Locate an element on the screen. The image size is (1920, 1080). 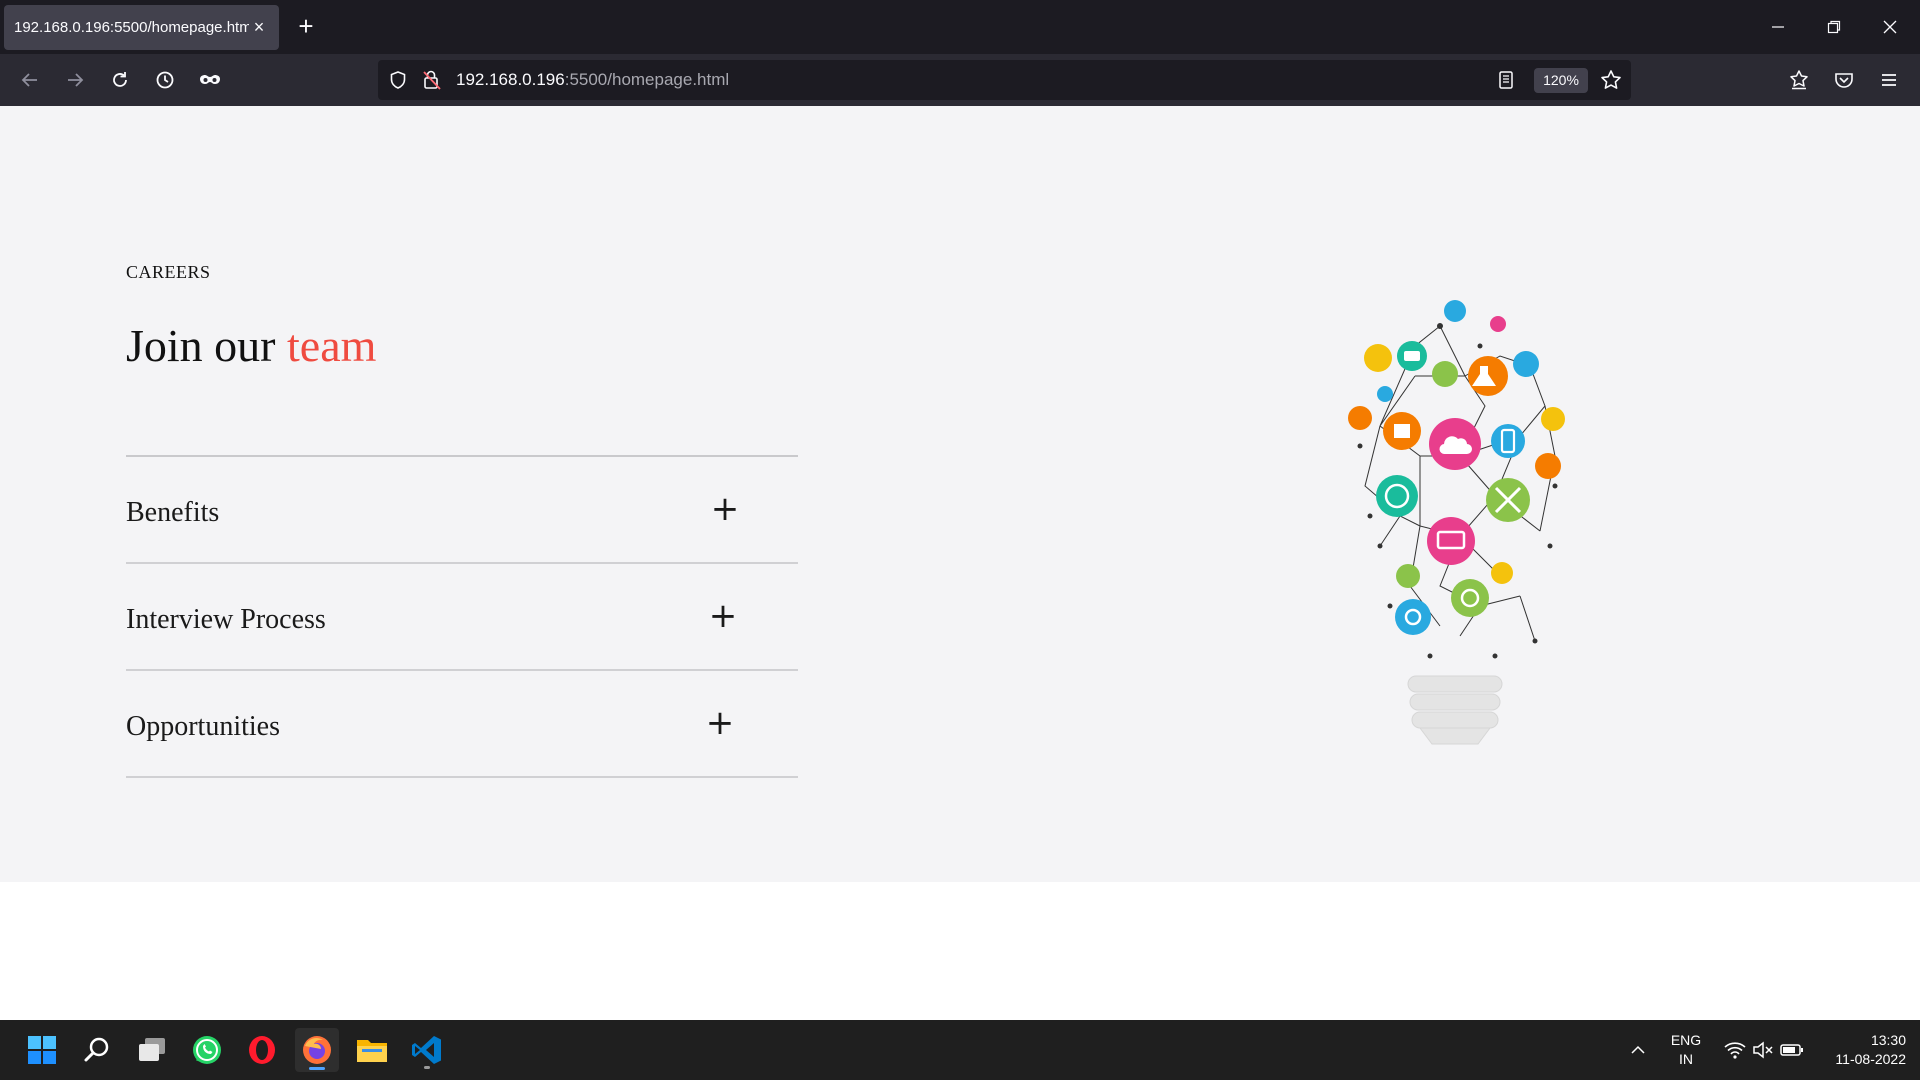
quick-settings-button is located at coordinates (1764, 1050).